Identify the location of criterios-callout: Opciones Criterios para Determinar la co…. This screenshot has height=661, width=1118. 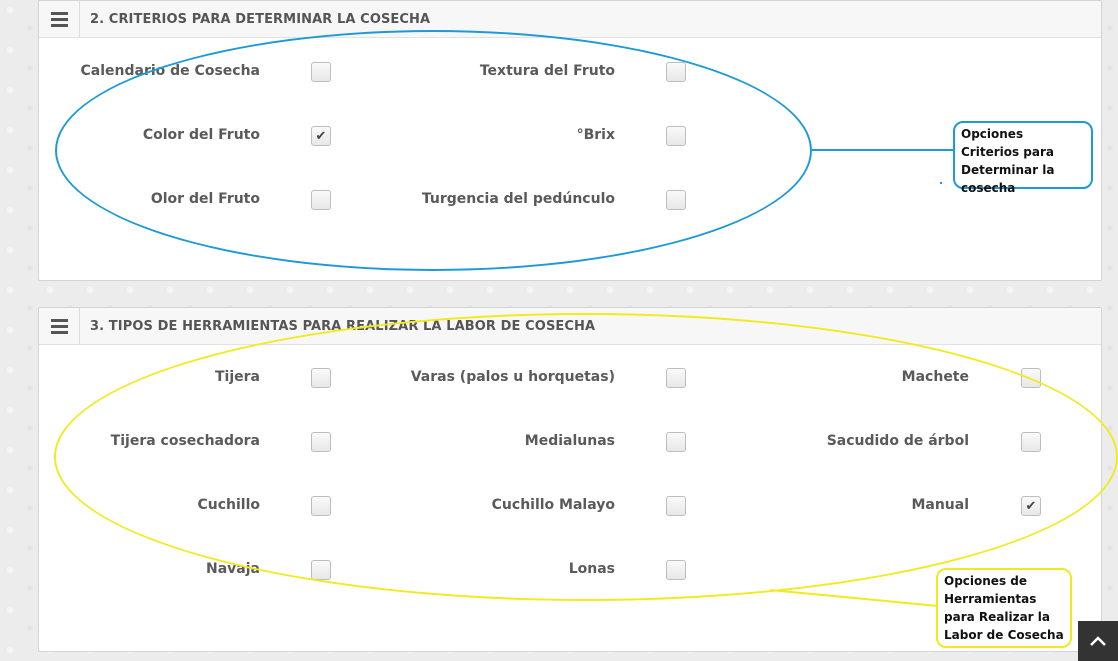
(1023, 158).